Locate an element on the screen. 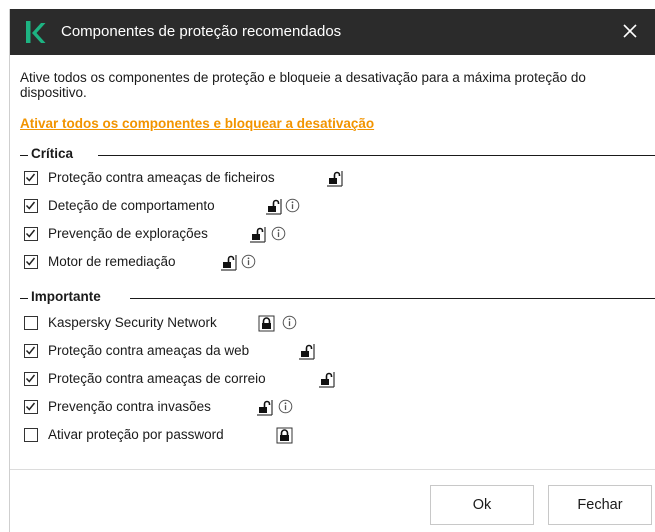  label-password-protection: Ativar proteção por password is located at coordinates (136, 434).